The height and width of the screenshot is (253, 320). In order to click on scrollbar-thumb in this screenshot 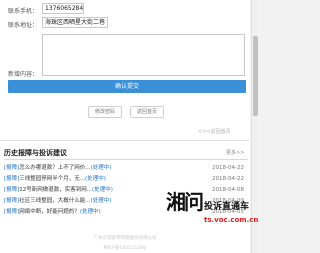, I will do `click(255, 76)`.